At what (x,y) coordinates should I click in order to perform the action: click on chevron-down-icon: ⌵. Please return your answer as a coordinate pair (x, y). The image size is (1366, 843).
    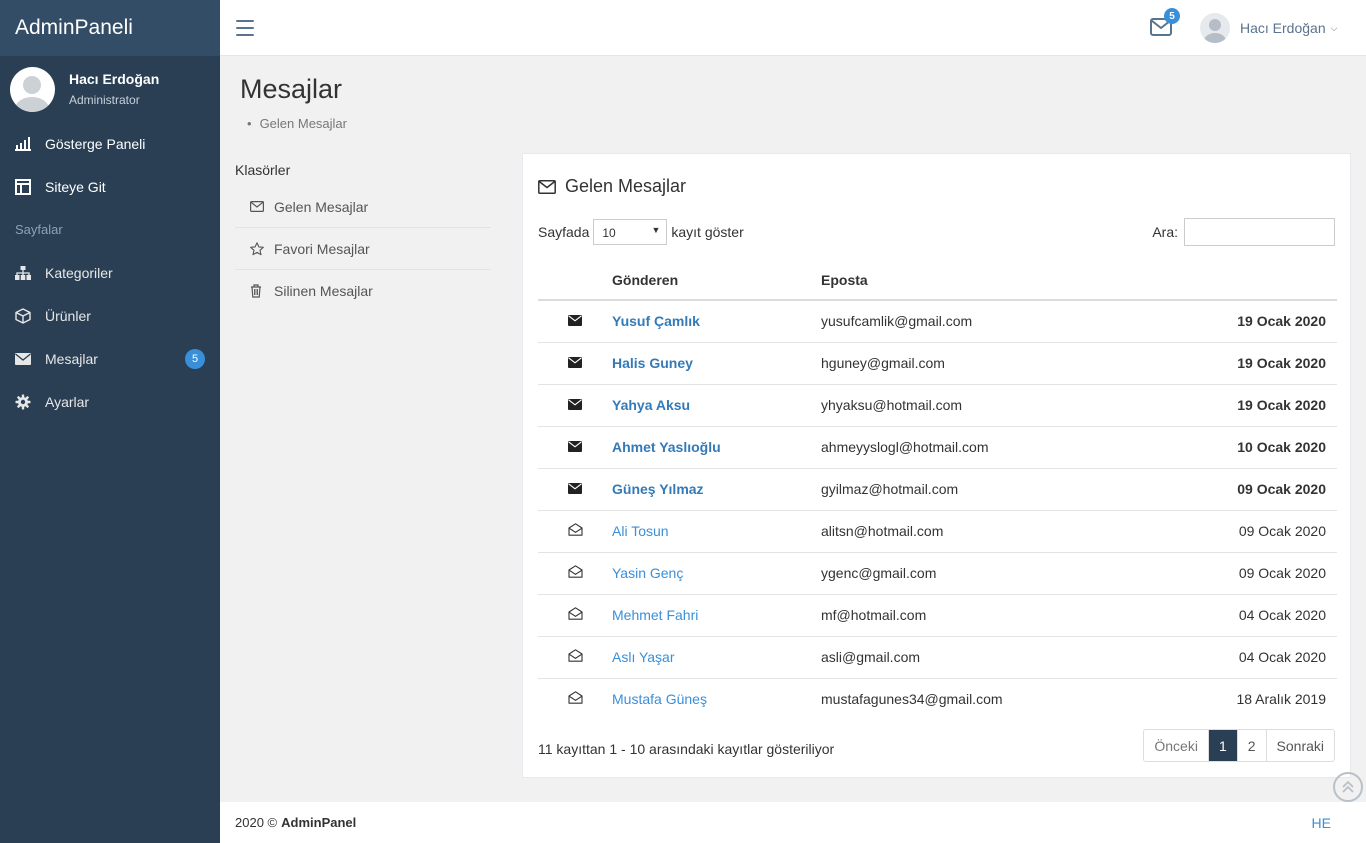
    Looking at the image, I should click on (1334, 27).